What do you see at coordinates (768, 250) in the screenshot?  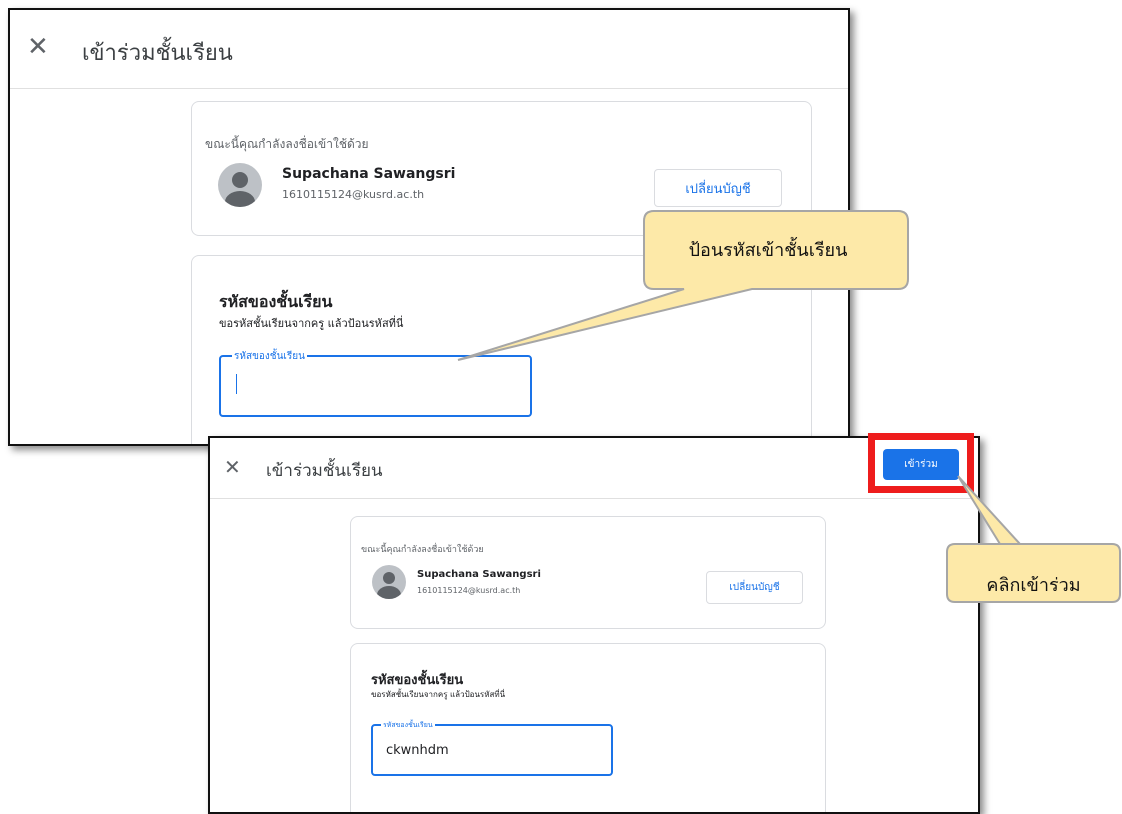 I see `enter-code-callout-text: ป้อนรหัสเข้าชั้นเรียน` at bounding box center [768, 250].